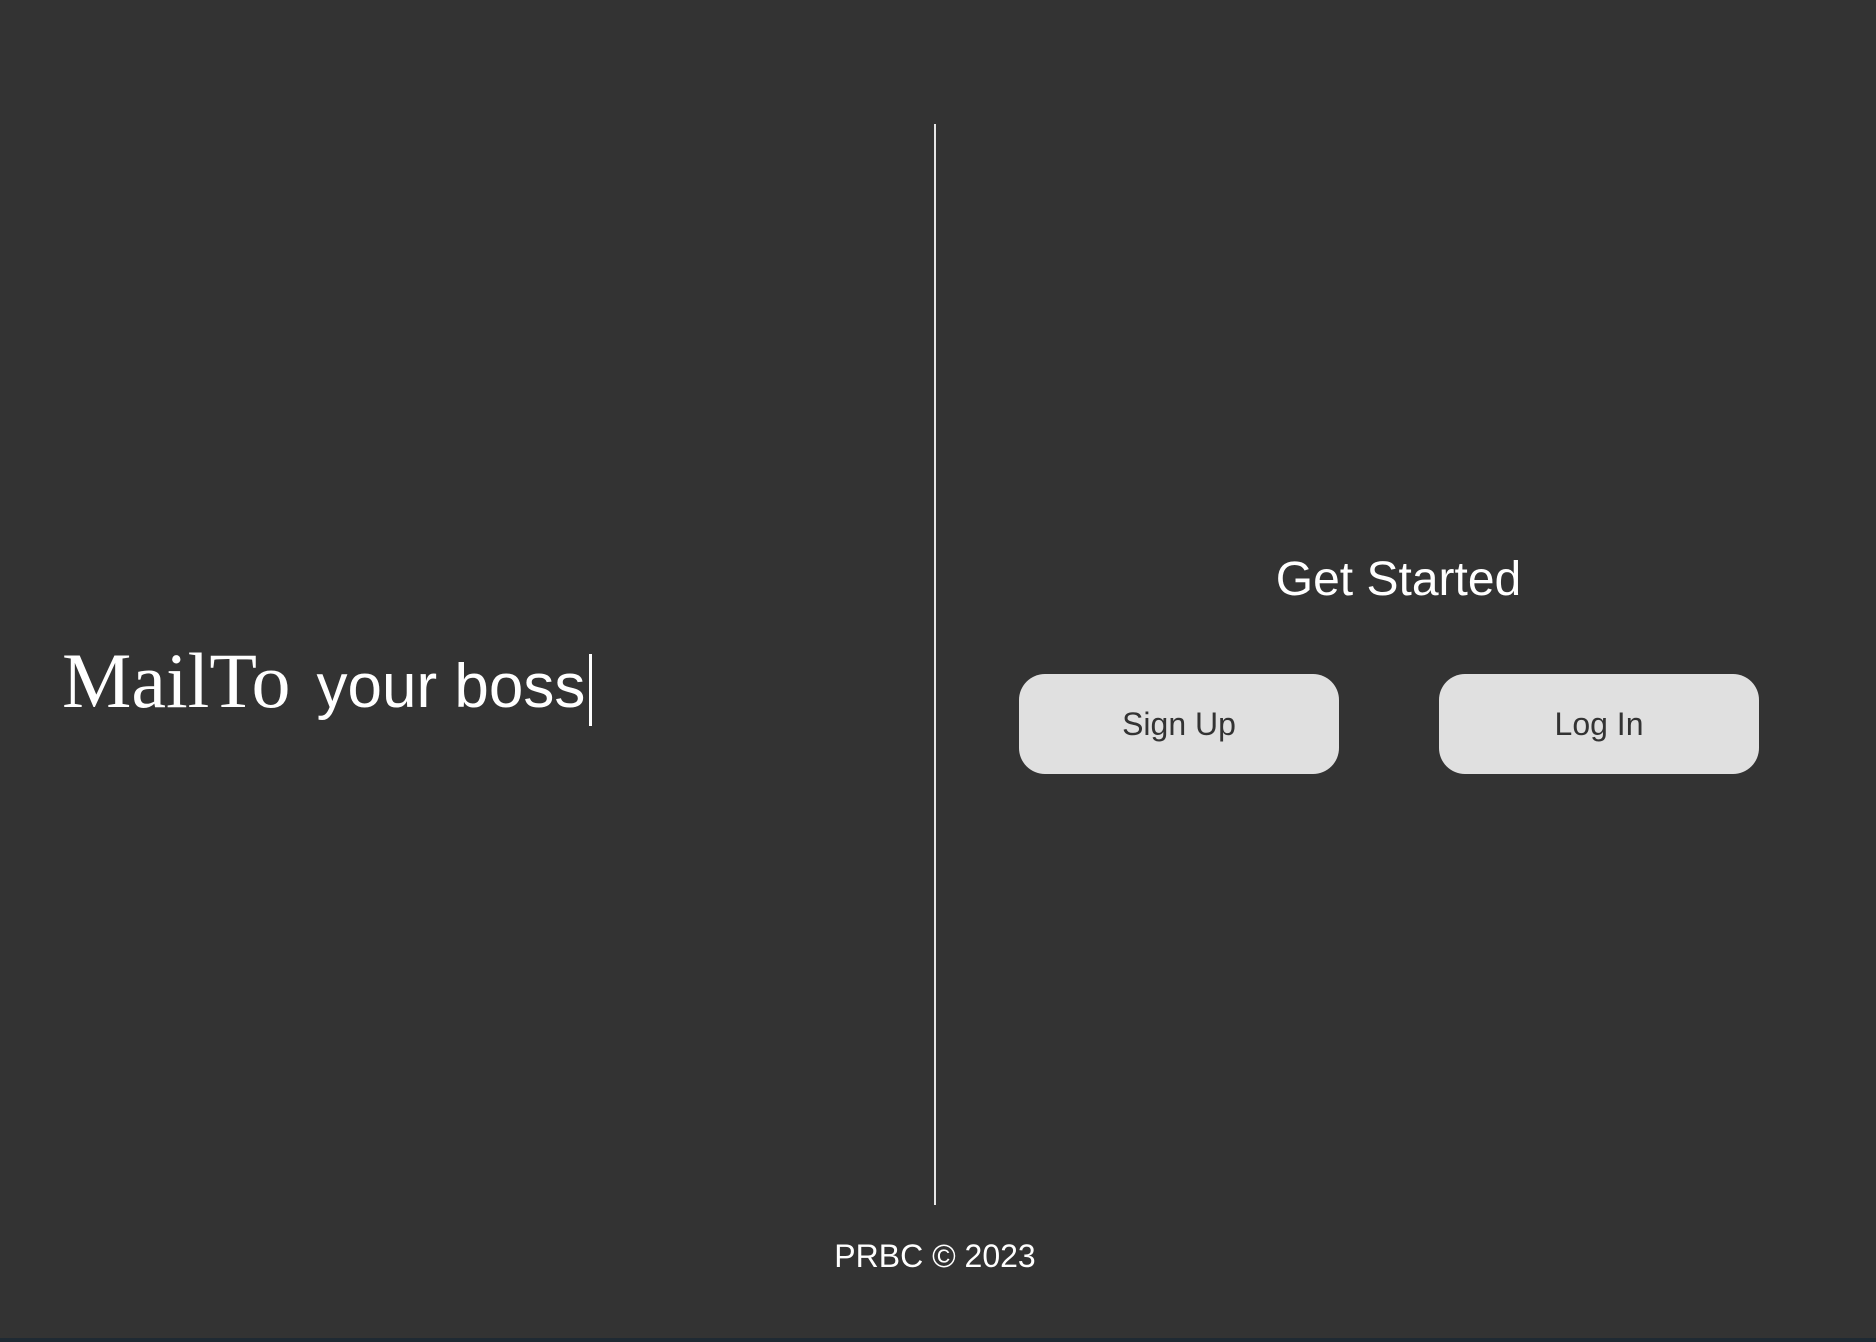  What do you see at coordinates (938, 1340) in the screenshot?
I see `bottom-edge` at bounding box center [938, 1340].